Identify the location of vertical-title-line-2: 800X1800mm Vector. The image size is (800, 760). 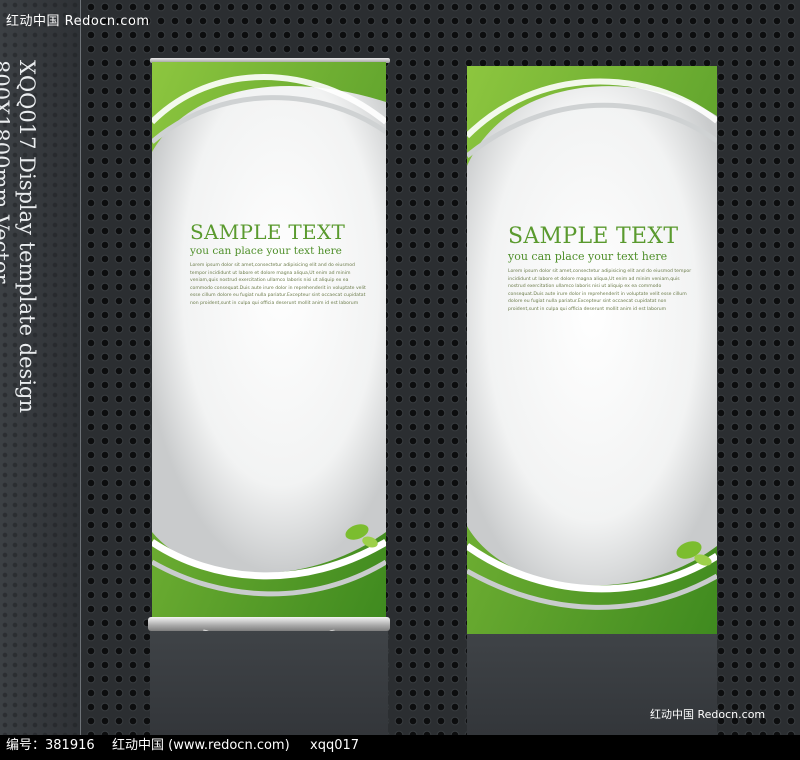
(6, 172).